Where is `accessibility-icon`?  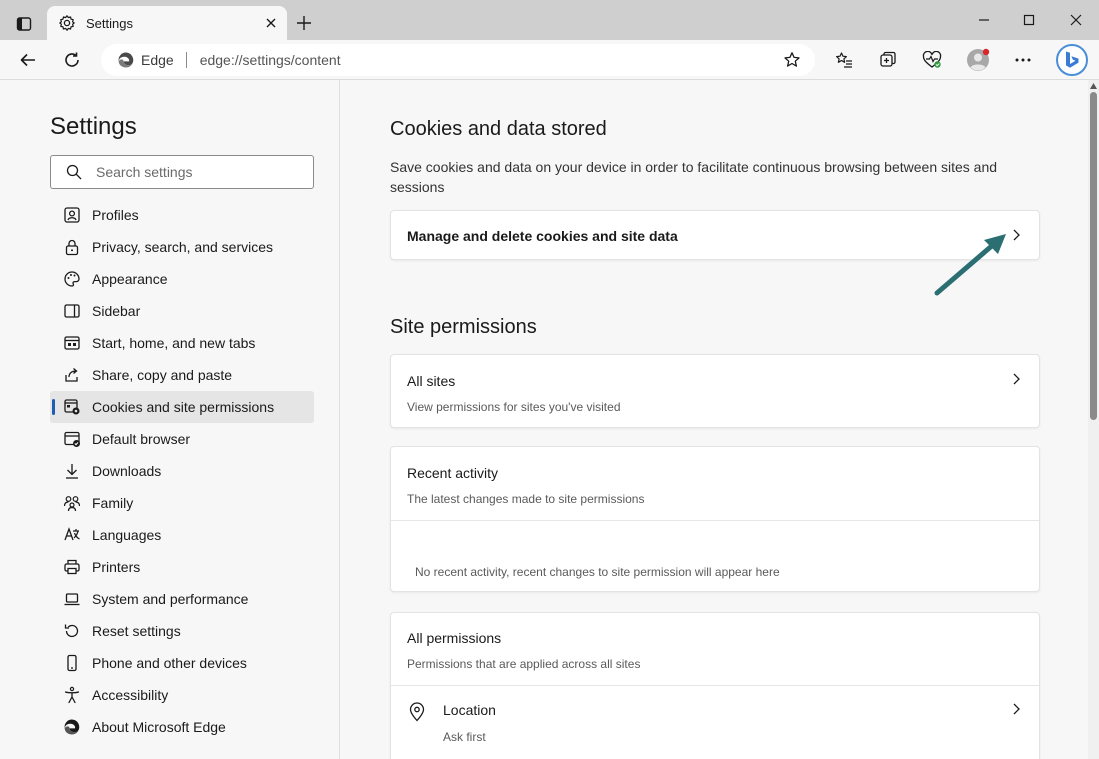 accessibility-icon is located at coordinates (72, 695).